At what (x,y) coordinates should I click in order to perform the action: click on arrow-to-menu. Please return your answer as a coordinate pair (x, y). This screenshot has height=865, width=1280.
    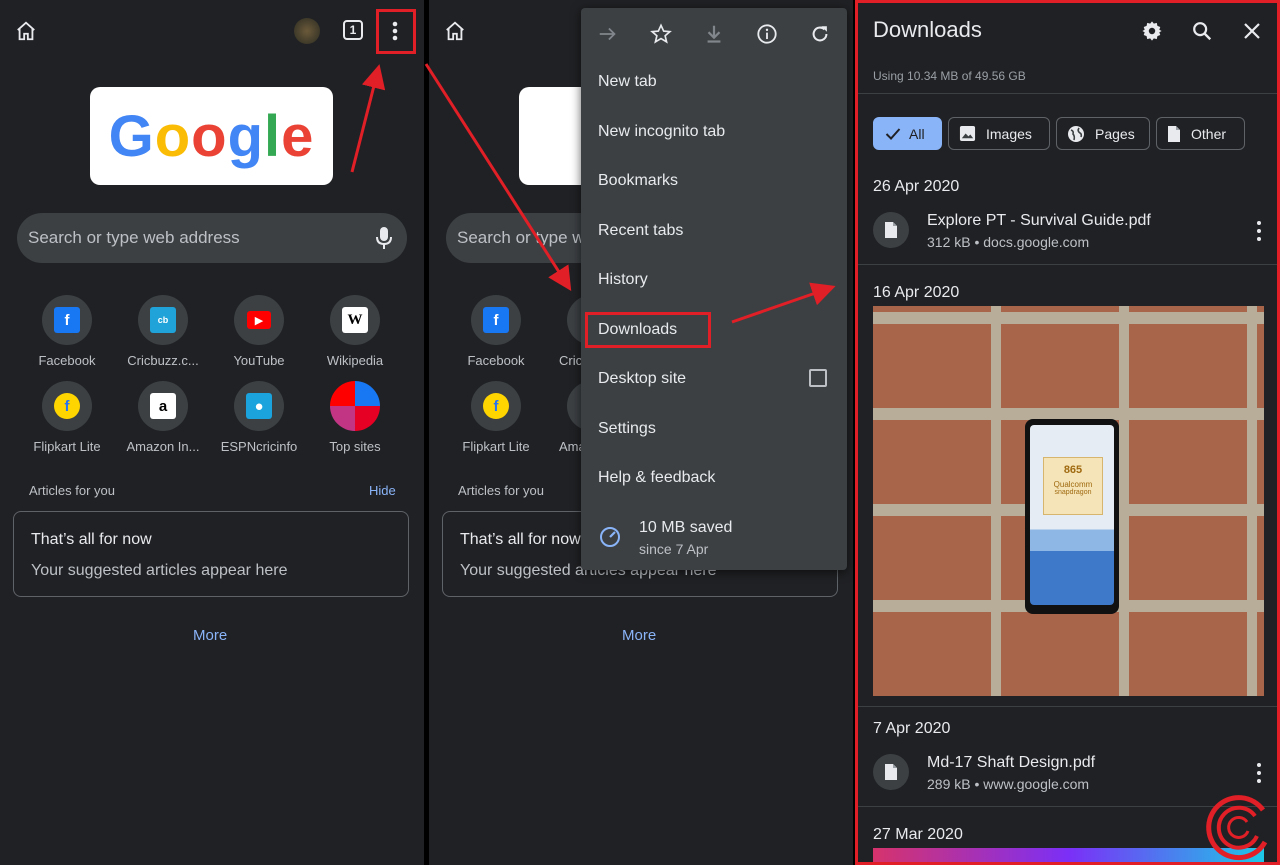
    Looking at the image, I should click on (368, 118).